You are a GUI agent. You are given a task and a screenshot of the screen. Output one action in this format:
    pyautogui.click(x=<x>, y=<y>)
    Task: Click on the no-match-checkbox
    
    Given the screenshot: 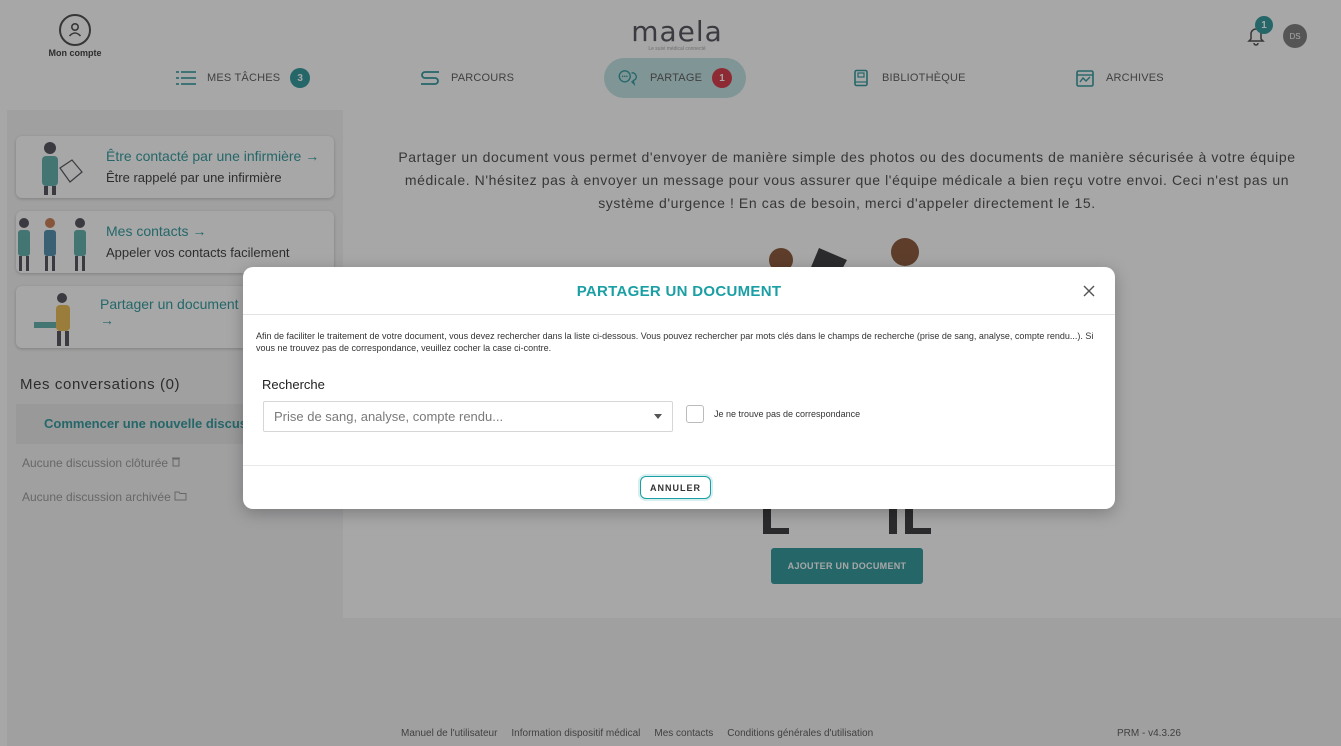 What is the action you would take?
    pyautogui.click(x=695, y=414)
    